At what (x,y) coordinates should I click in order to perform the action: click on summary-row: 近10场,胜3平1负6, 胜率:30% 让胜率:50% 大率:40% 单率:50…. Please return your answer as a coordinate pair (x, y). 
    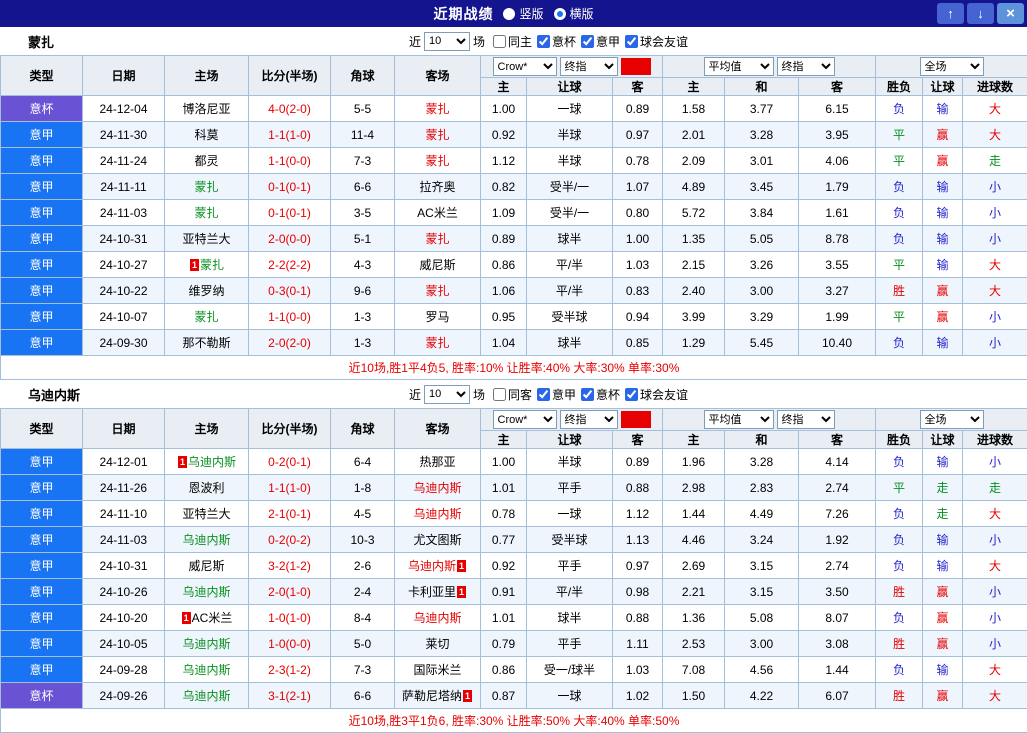
    Looking at the image, I should click on (514, 721).